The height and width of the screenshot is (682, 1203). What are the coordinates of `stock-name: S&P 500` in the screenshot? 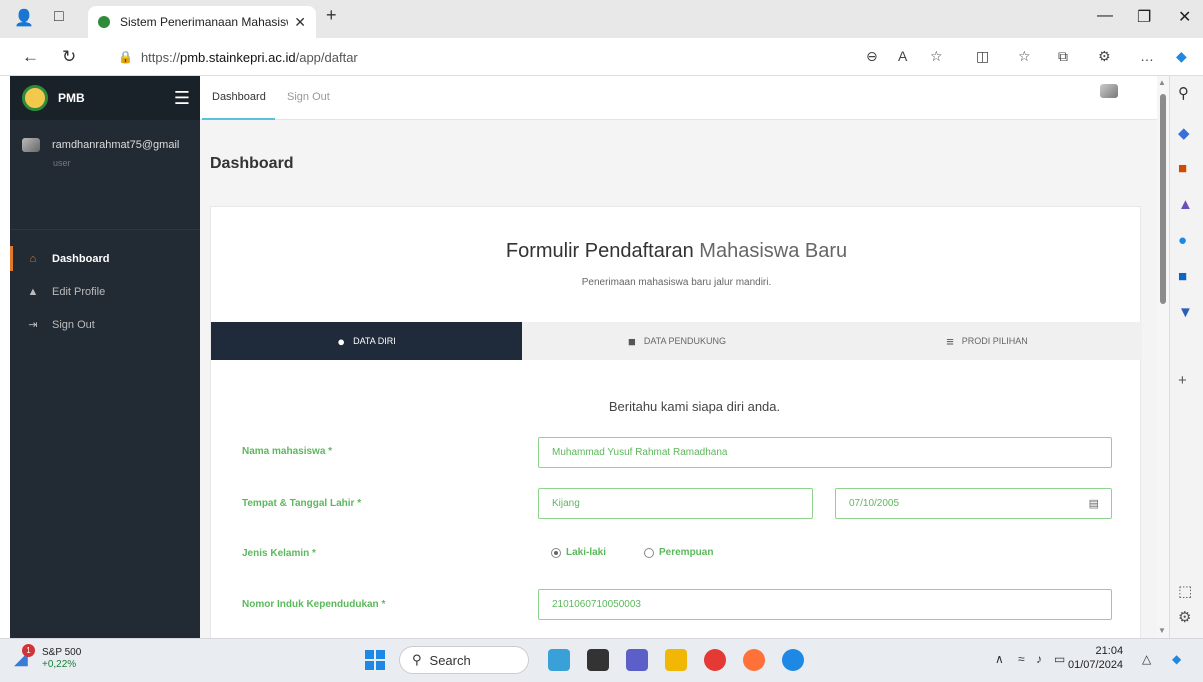 It's located at (62, 652).